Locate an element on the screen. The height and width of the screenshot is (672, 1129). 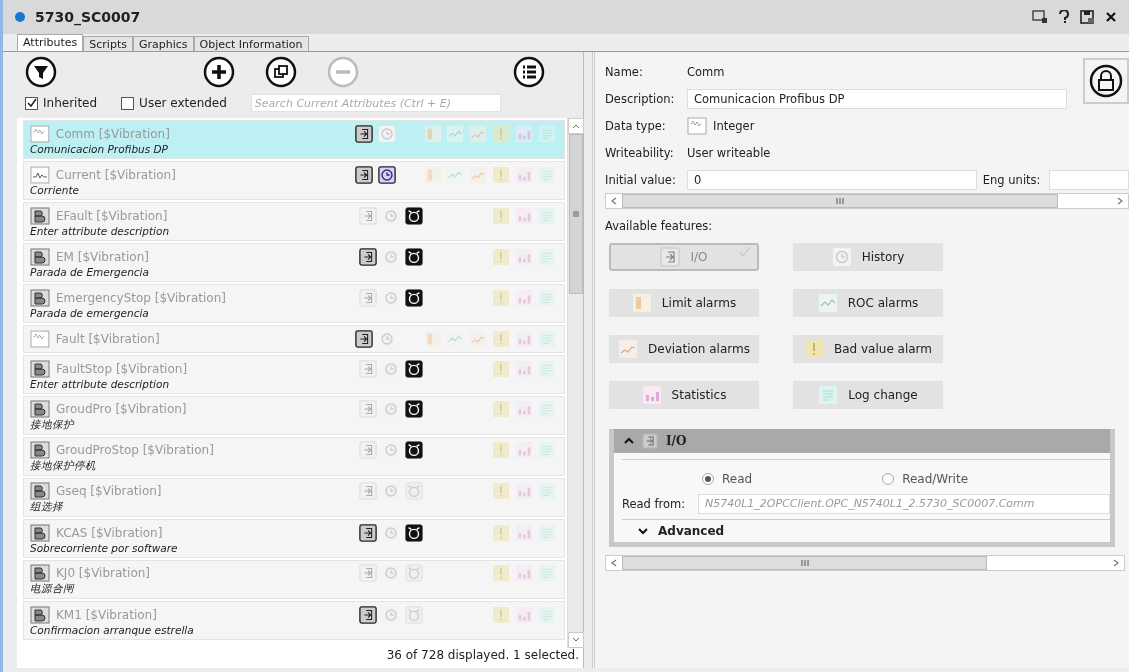
feature-button: Bad value alarm is located at coordinates (868, 349).